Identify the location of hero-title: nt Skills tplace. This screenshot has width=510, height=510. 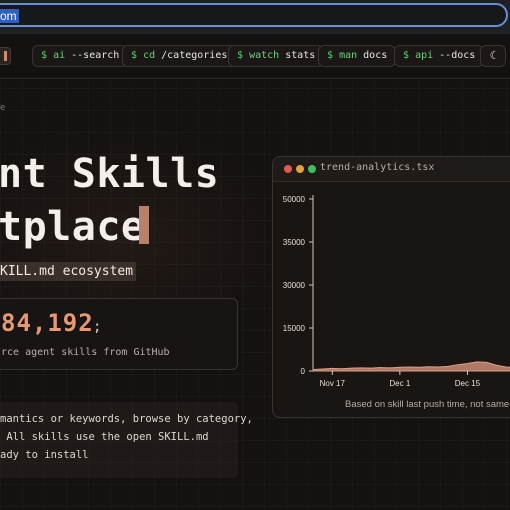
(110, 200).